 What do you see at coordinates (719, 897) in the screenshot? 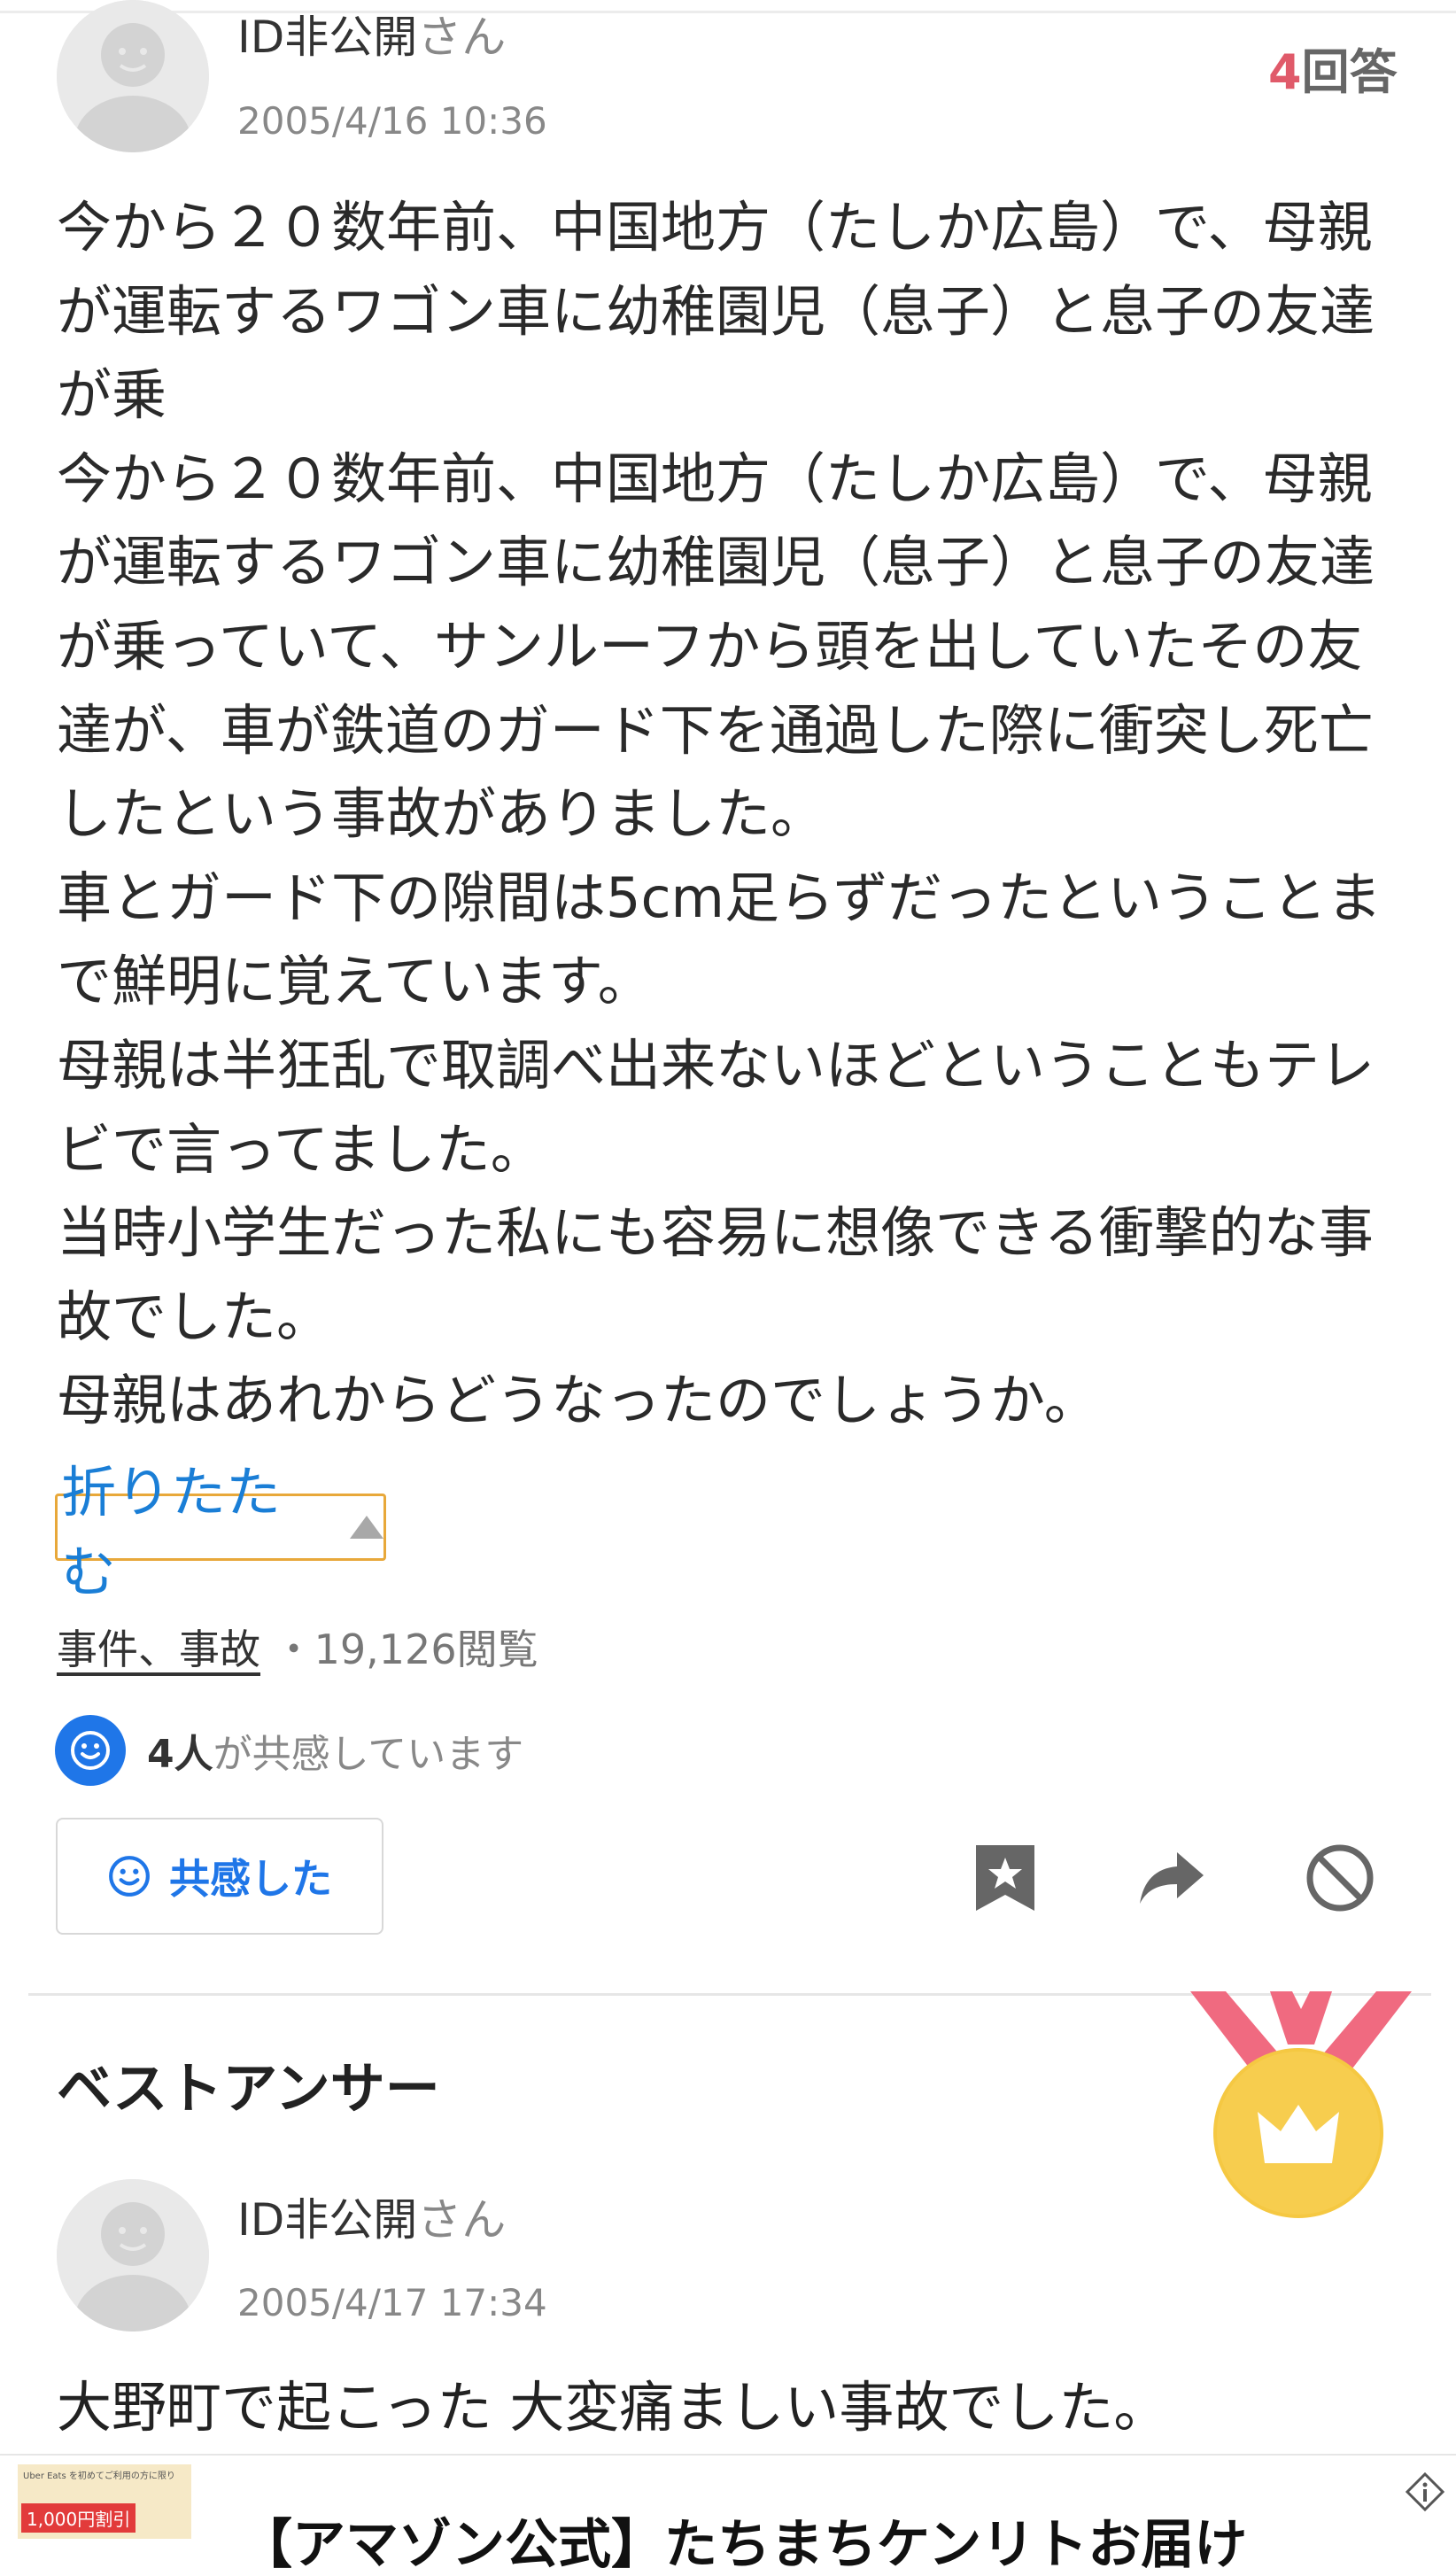
I see `question-body-line: 車とガード下の隙間は5cm足らずだったということま` at bounding box center [719, 897].